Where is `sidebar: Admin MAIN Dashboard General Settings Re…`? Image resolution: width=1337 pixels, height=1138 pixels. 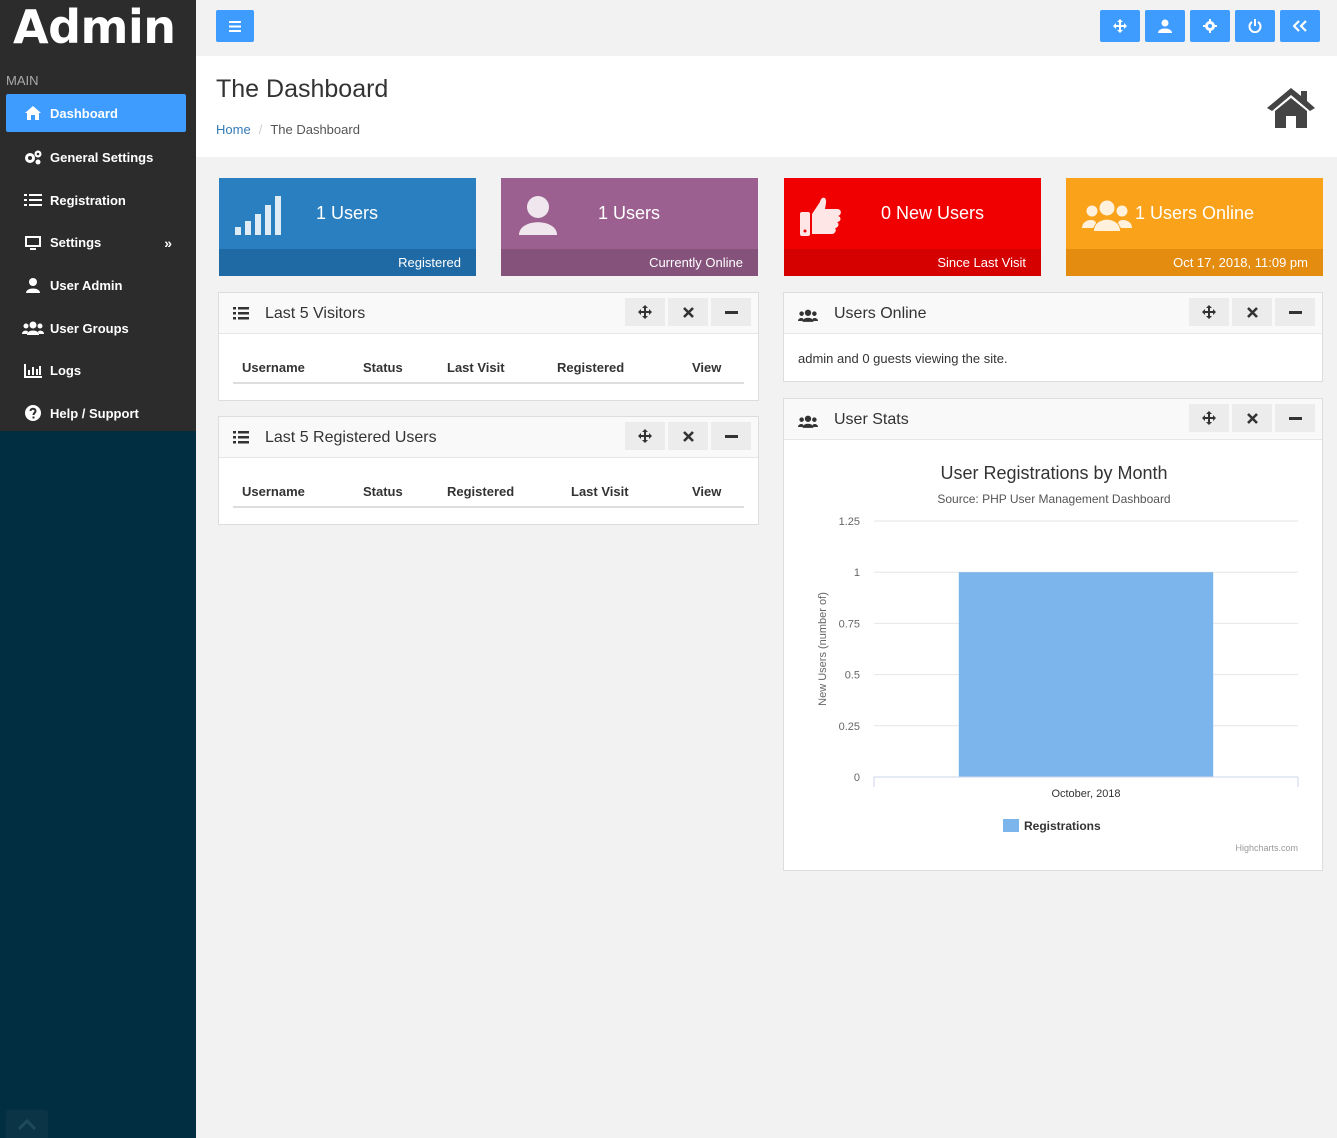
sidebar: Admin MAIN Dashboard General Settings Re… is located at coordinates (98, 569).